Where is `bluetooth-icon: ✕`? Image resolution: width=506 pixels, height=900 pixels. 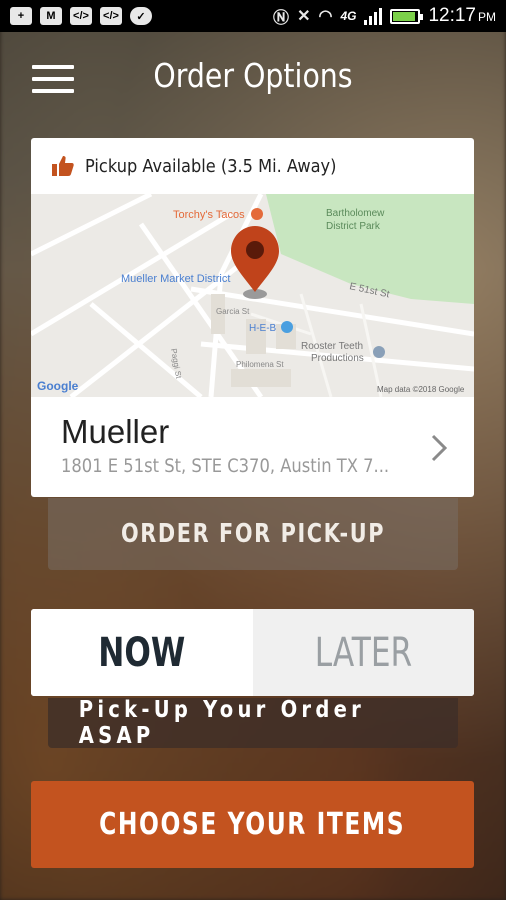 bluetooth-icon: ✕ is located at coordinates (304, 16).